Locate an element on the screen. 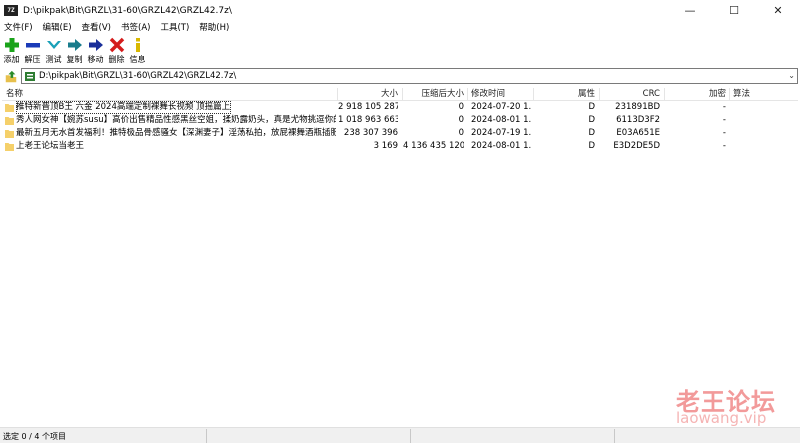 The image size is (800, 443). column-method: 算法 is located at coordinates (753, 94).